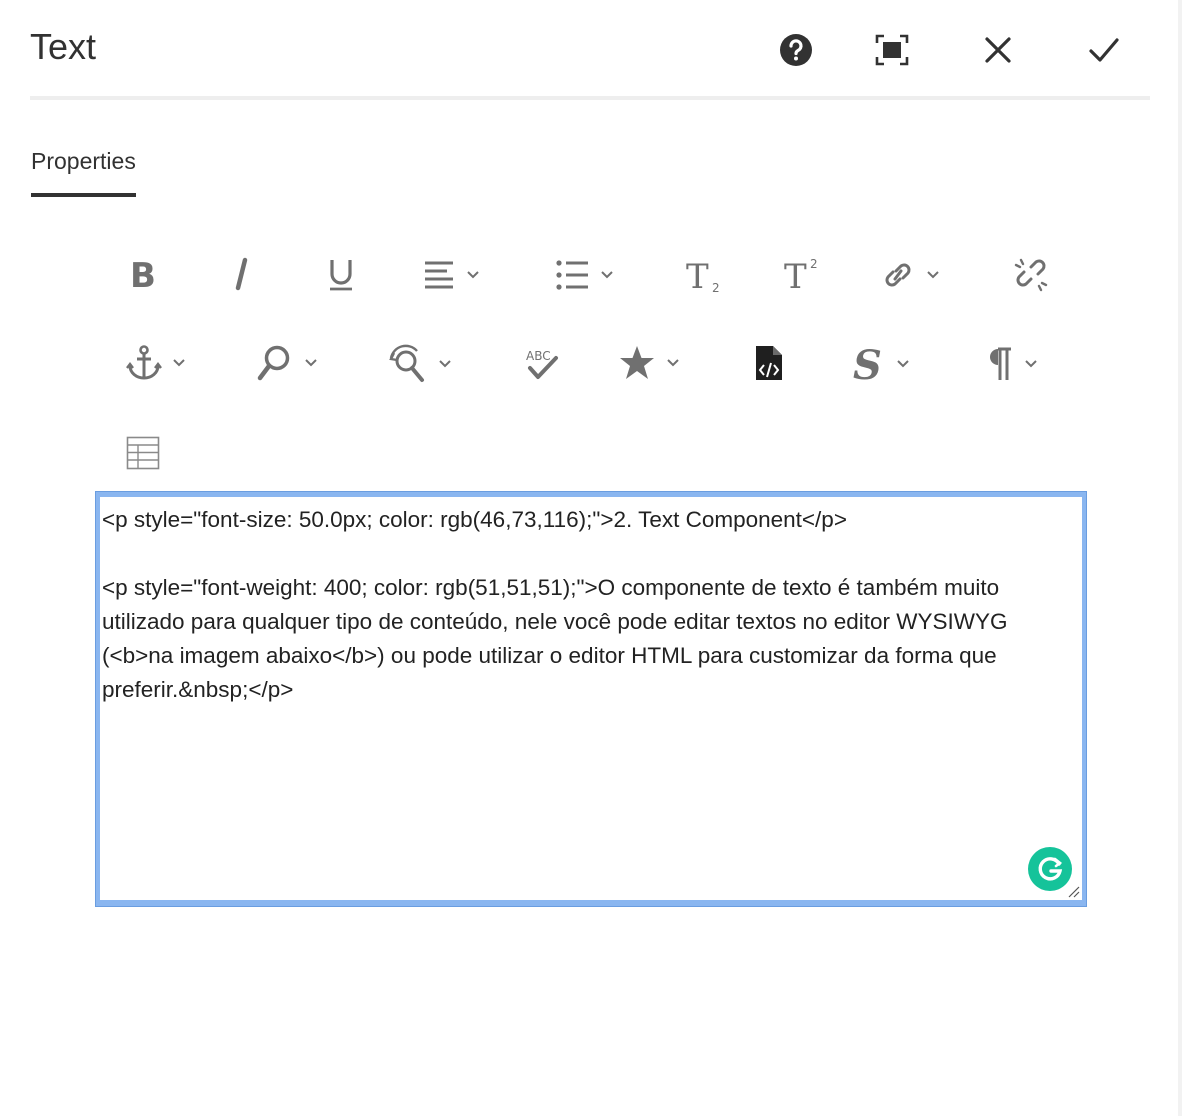 This screenshot has height=1116, width=1182. Describe the element at coordinates (406, 363) in the screenshot. I see `replace-icon` at that location.